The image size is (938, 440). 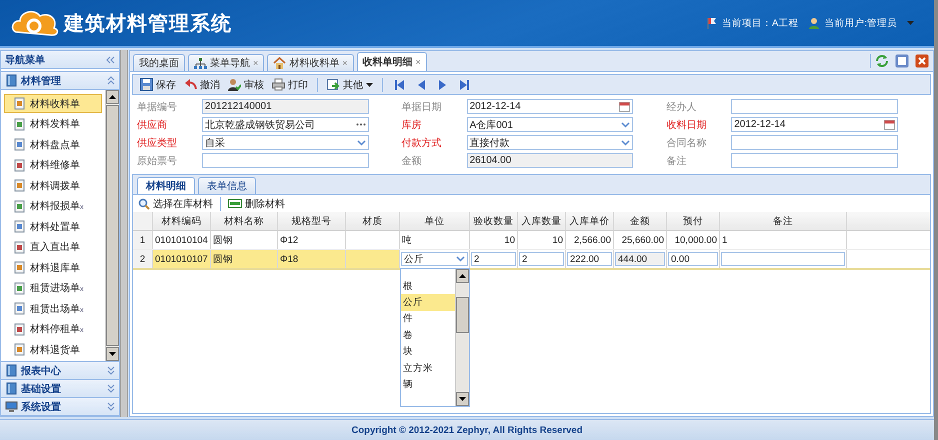 I want to click on field-label: 付款方式, so click(x=422, y=143).